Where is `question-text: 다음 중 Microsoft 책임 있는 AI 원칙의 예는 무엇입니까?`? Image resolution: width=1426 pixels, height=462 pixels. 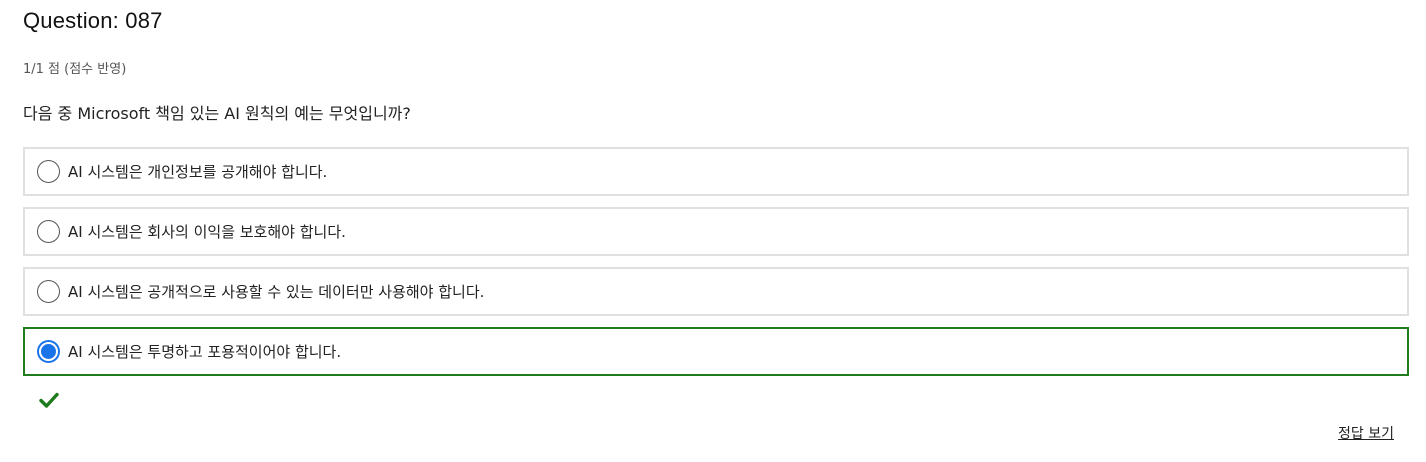
question-text: 다음 중 Microsoft 책임 있는 AI 원칙의 예는 무엇입니까? is located at coordinates (217, 113).